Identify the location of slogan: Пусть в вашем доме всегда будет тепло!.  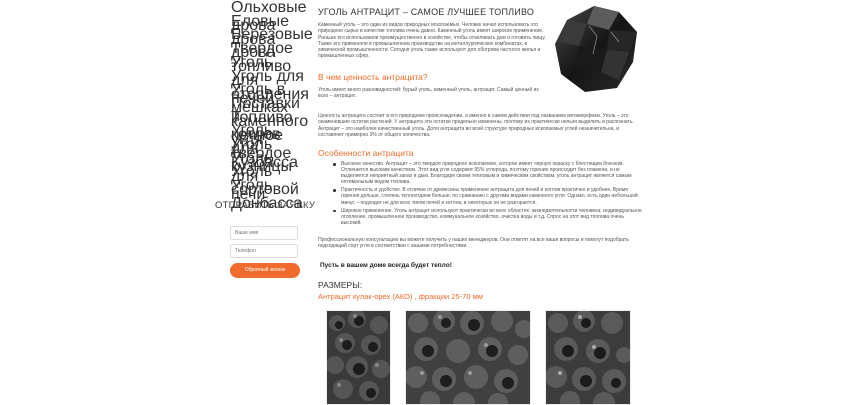
(386, 265).